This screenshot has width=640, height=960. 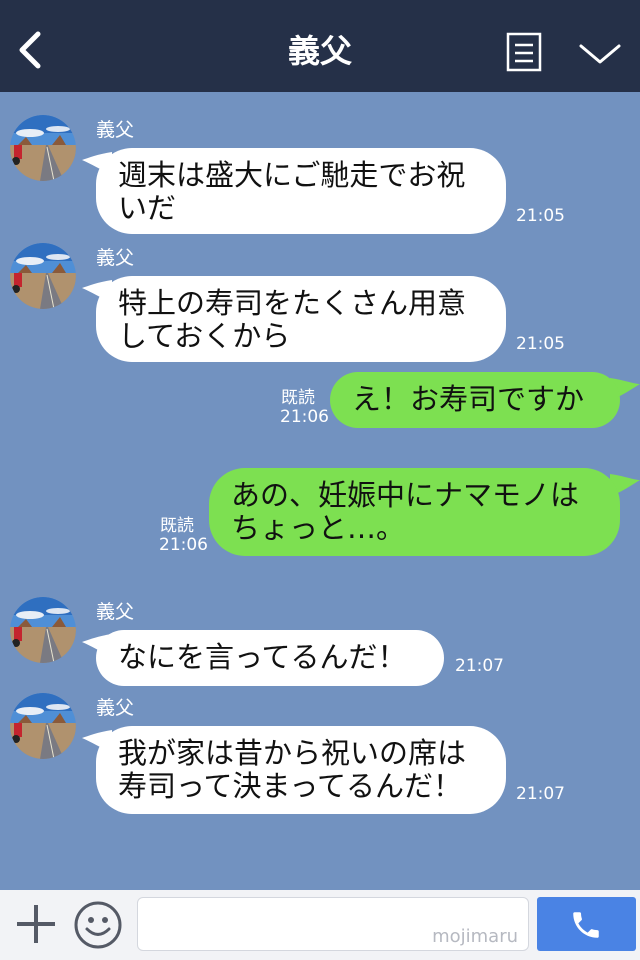 I want to click on chat-header: 義父, so click(x=320, y=46).